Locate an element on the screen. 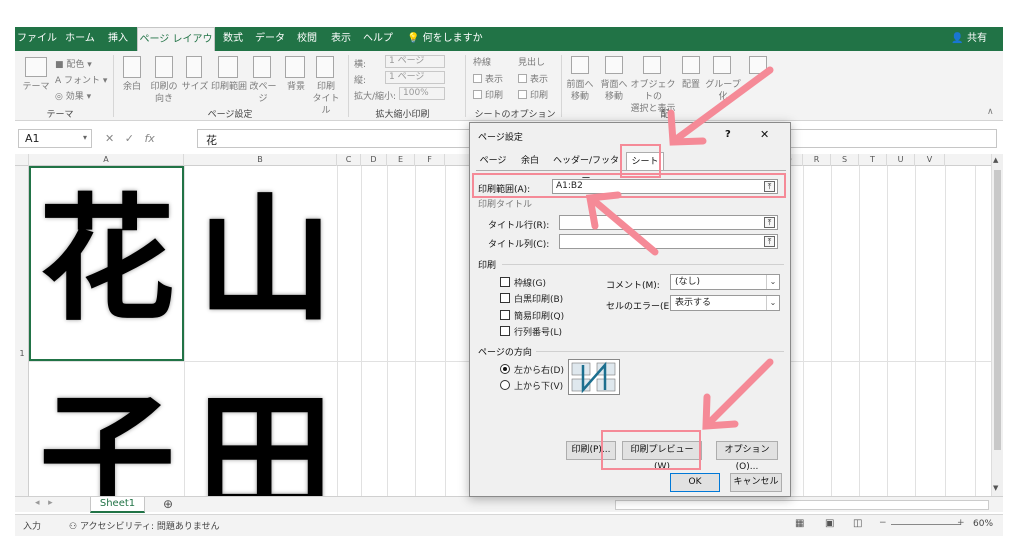 The width and height of the screenshot is (1024, 538). arrow-to-print-preview is located at coordinates (738, 393).